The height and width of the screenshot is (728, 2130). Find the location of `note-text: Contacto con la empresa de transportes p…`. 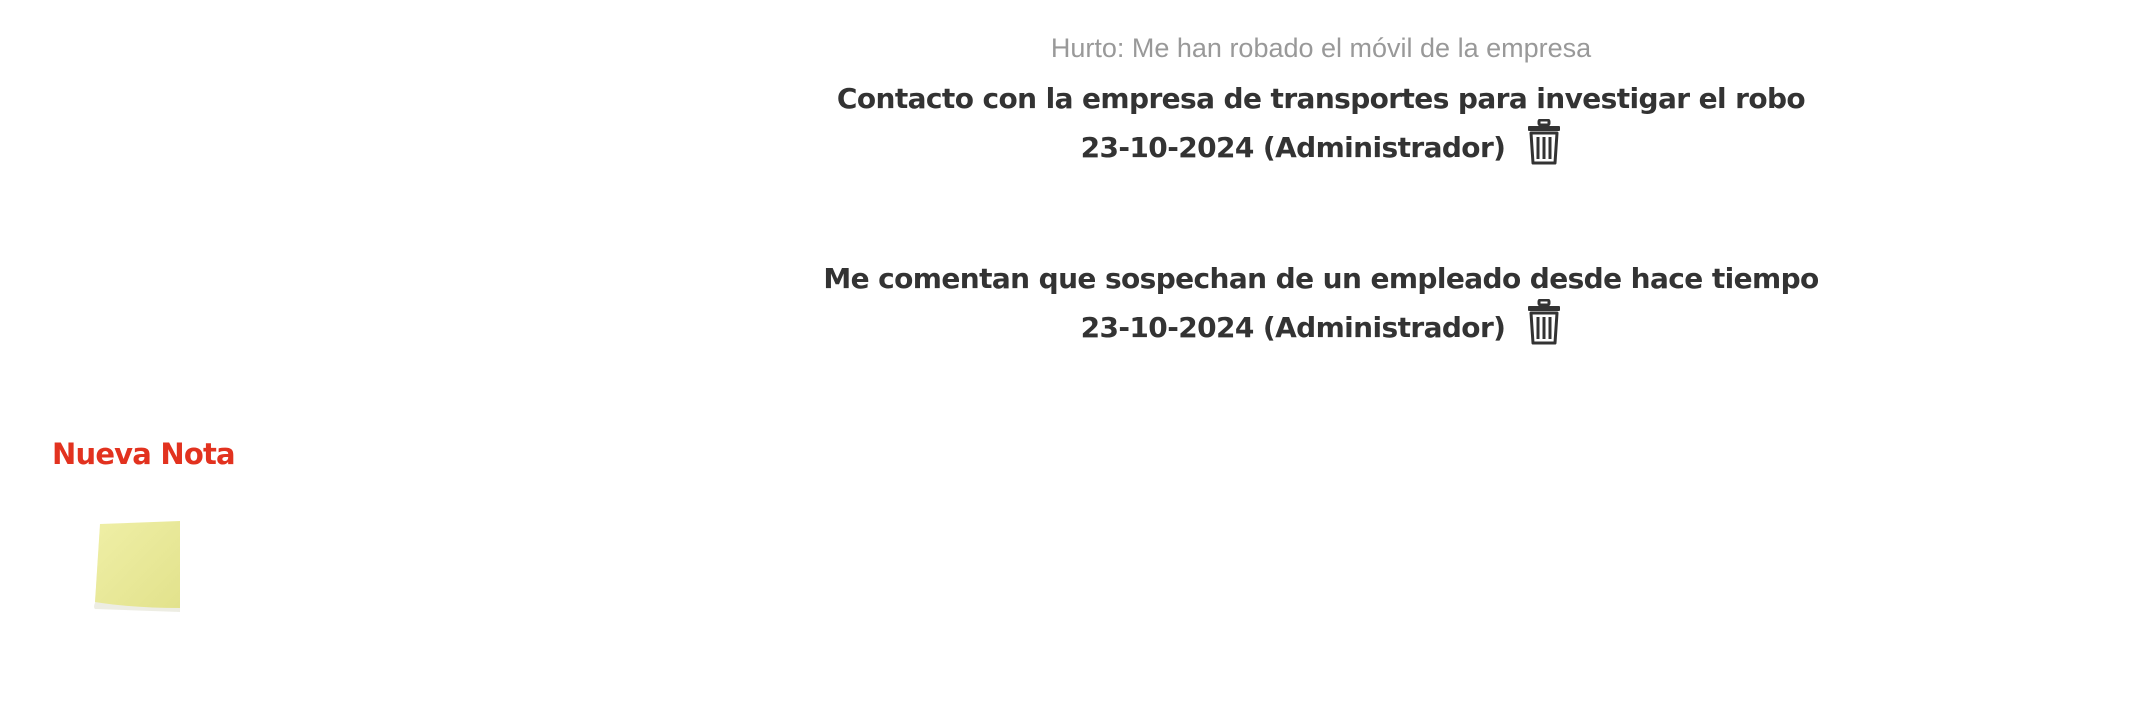

note-text: Contacto con la empresa de transportes p… is located at coordinates (1321, 98).